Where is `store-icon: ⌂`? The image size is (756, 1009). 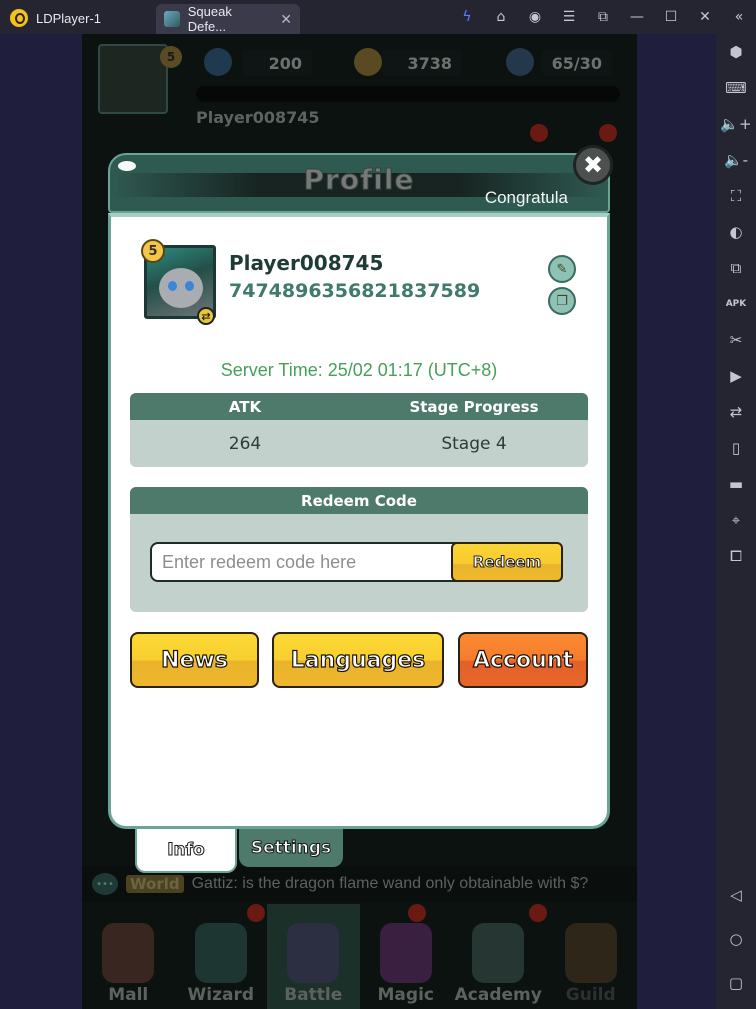
store-icon: ⌂ is located at coordinates (501, 17).